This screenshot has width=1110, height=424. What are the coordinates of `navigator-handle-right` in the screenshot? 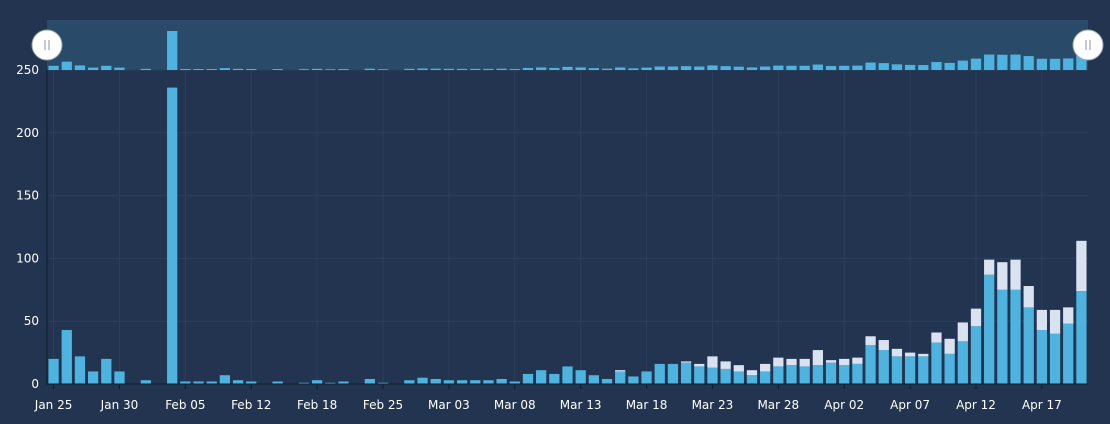 It's located at (1088, 45).